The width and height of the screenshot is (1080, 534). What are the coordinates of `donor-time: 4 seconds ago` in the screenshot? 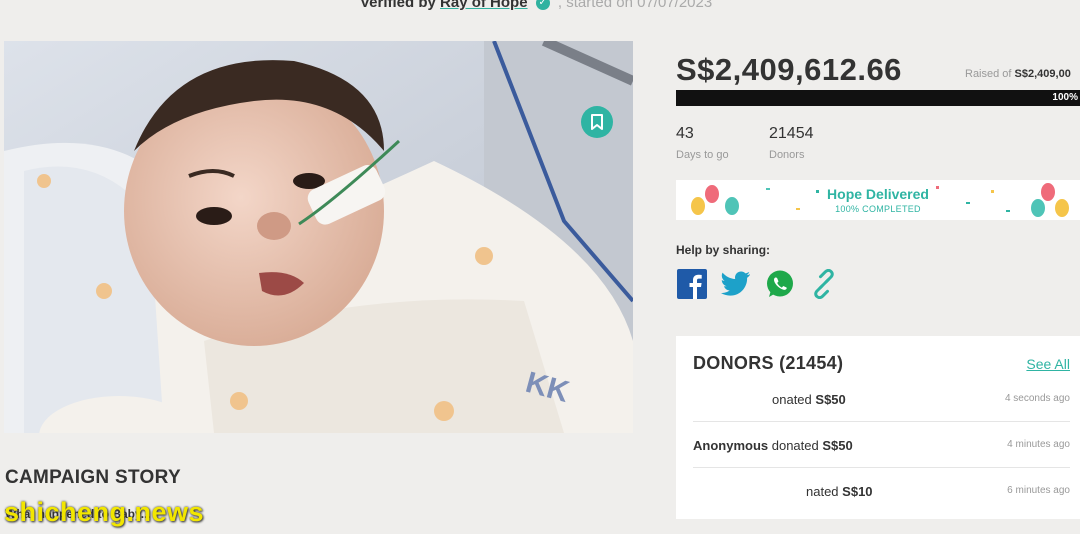 It's located at (1037, 398).